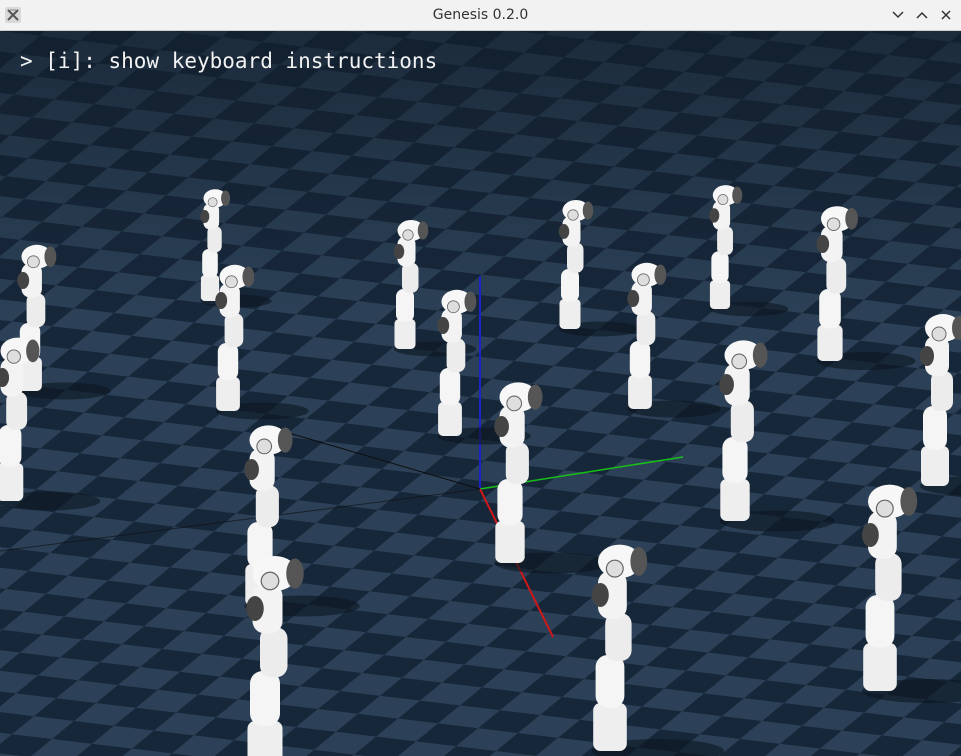 The width and height of the screenshot is (961, 756). I want to click on minimize-button, so click(898, 15).